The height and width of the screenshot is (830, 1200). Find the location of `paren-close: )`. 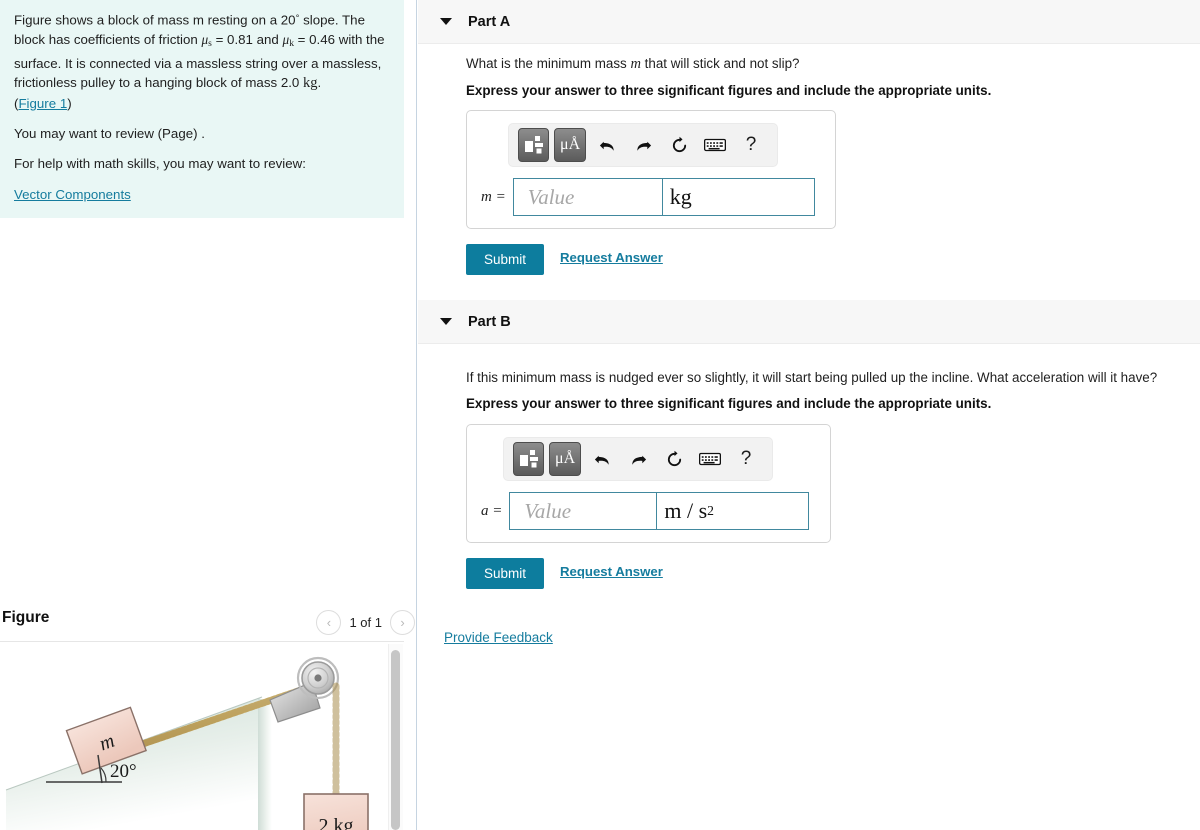

paren-close: ) is located at coordinates (69, 103).